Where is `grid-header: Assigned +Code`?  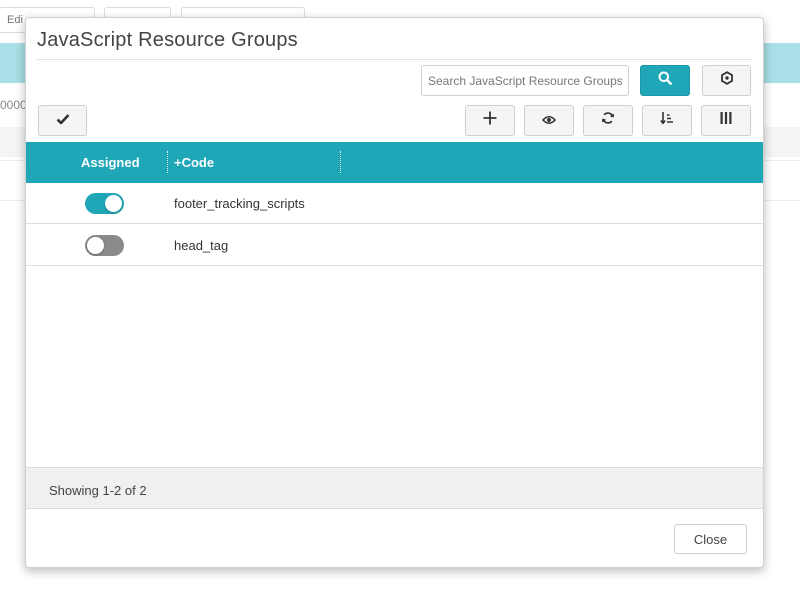 grid-header: Assigned +Code is located at coordinates (394, 162).